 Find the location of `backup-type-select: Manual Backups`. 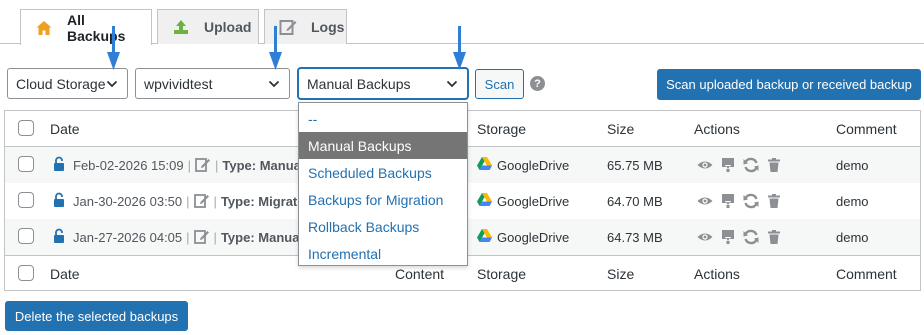

backup-type-select: Manual Backups is located at coordinates (383, 83).